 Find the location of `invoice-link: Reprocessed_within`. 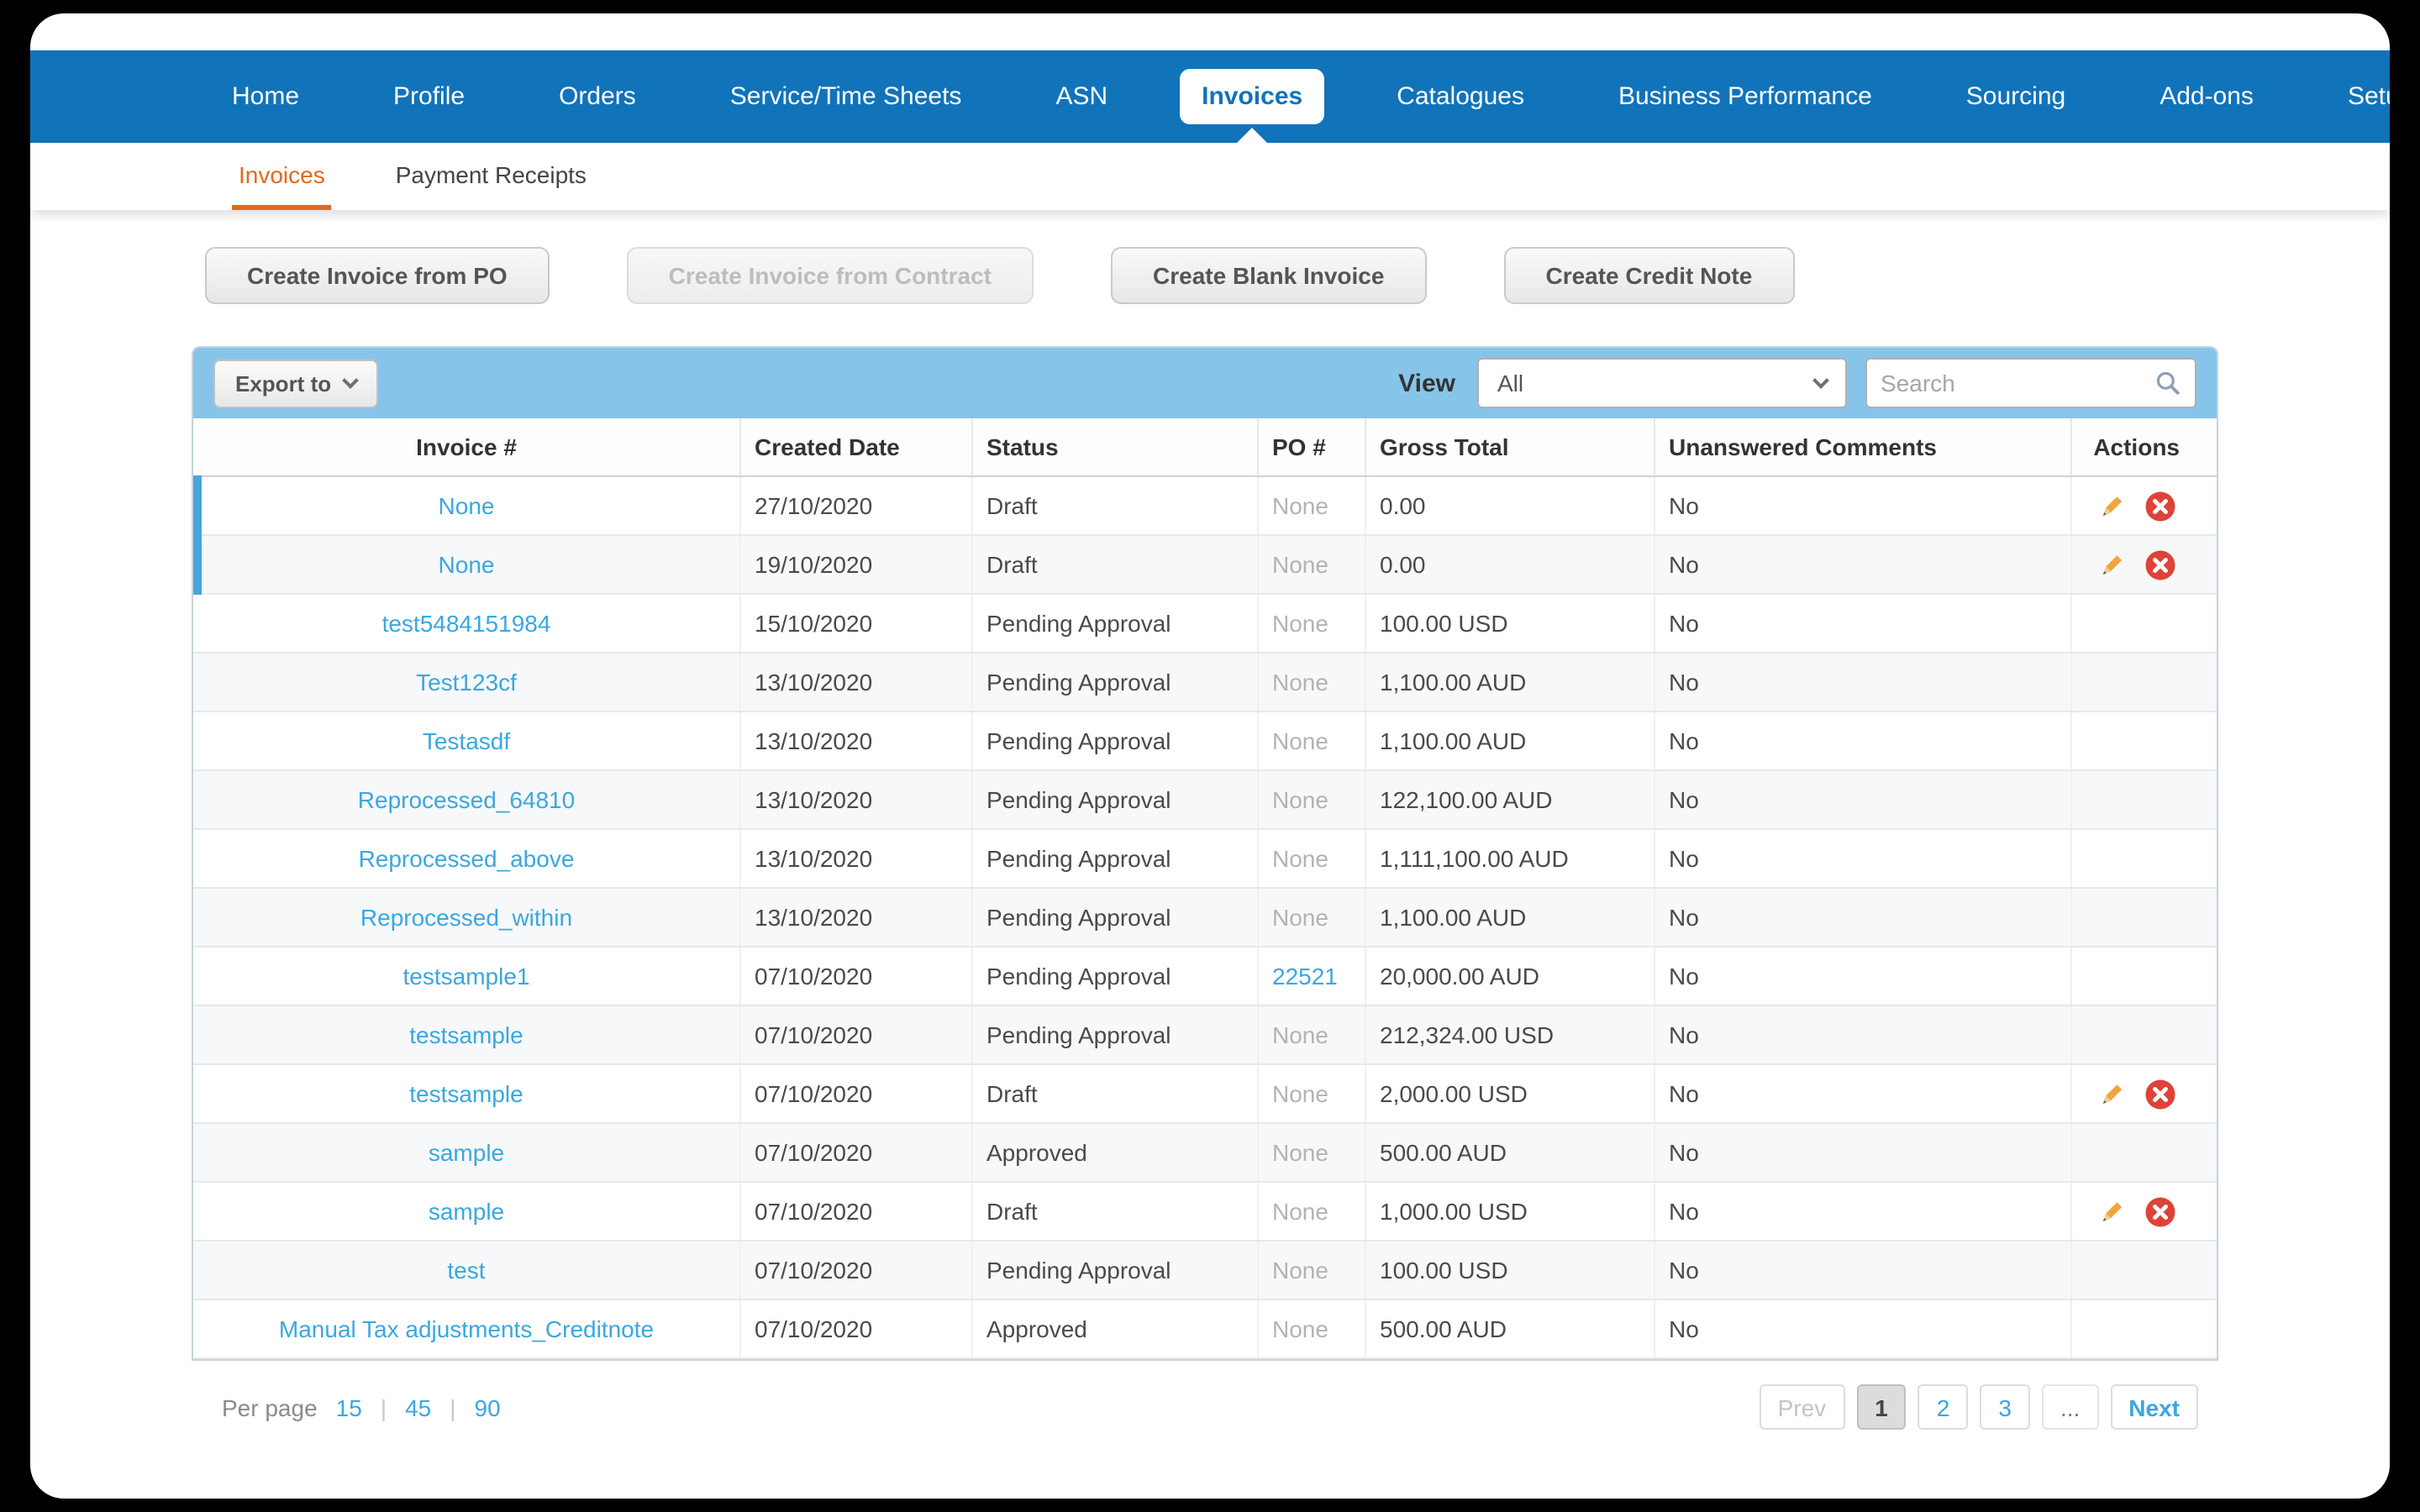

invoice-link: Reprocessed_within is located at coordinates (466, 917).